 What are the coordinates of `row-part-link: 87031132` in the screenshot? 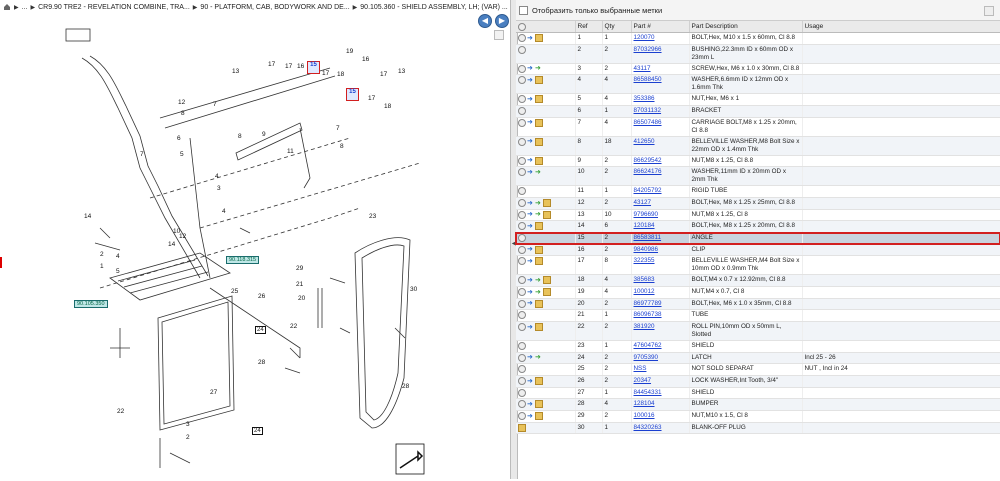 It's located at (660, 111).